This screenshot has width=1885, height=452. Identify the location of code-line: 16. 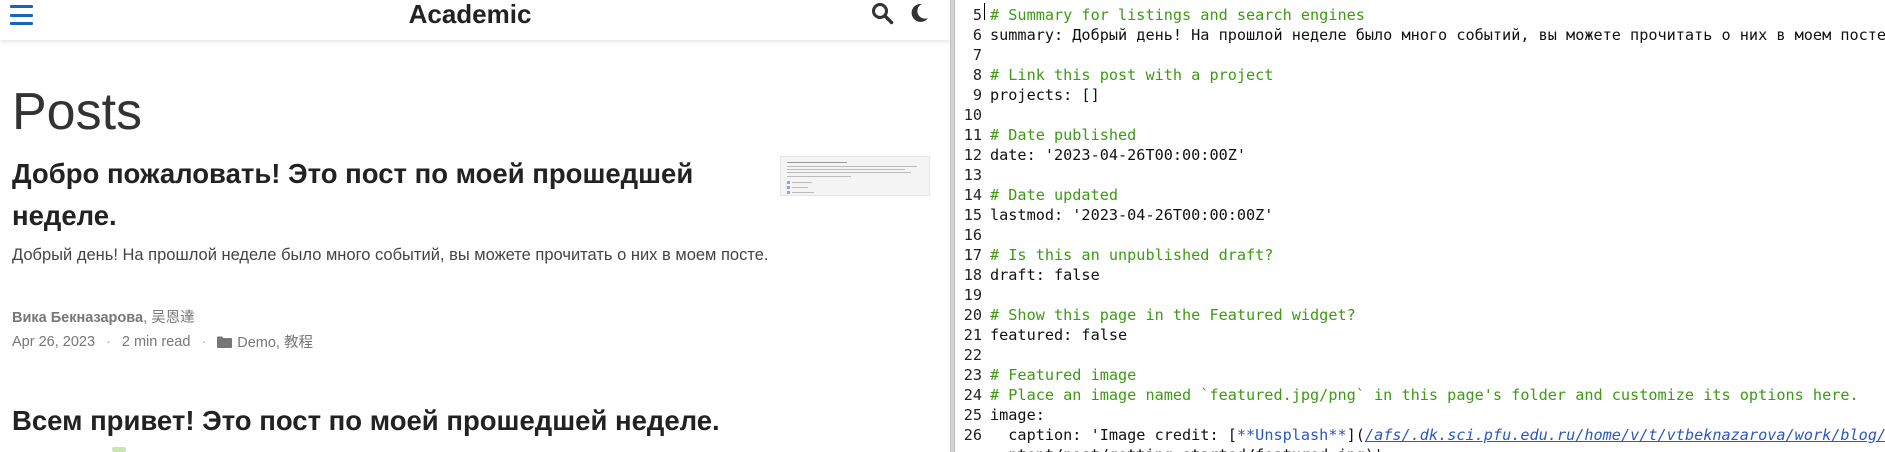
(1420, 235).